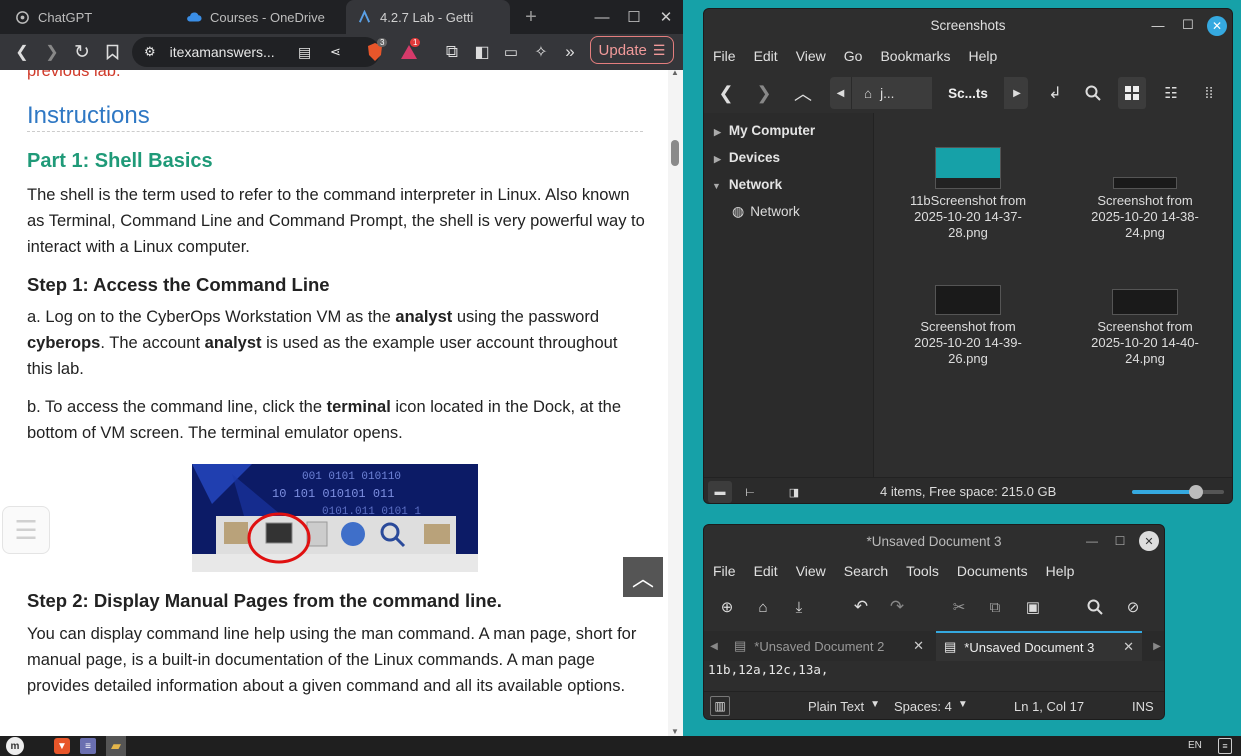 This screenshot has height=756, width=1241. Describe the element at coordinates (304, 52) in the screenshot. I see `reader-icon: ▤` at that location.